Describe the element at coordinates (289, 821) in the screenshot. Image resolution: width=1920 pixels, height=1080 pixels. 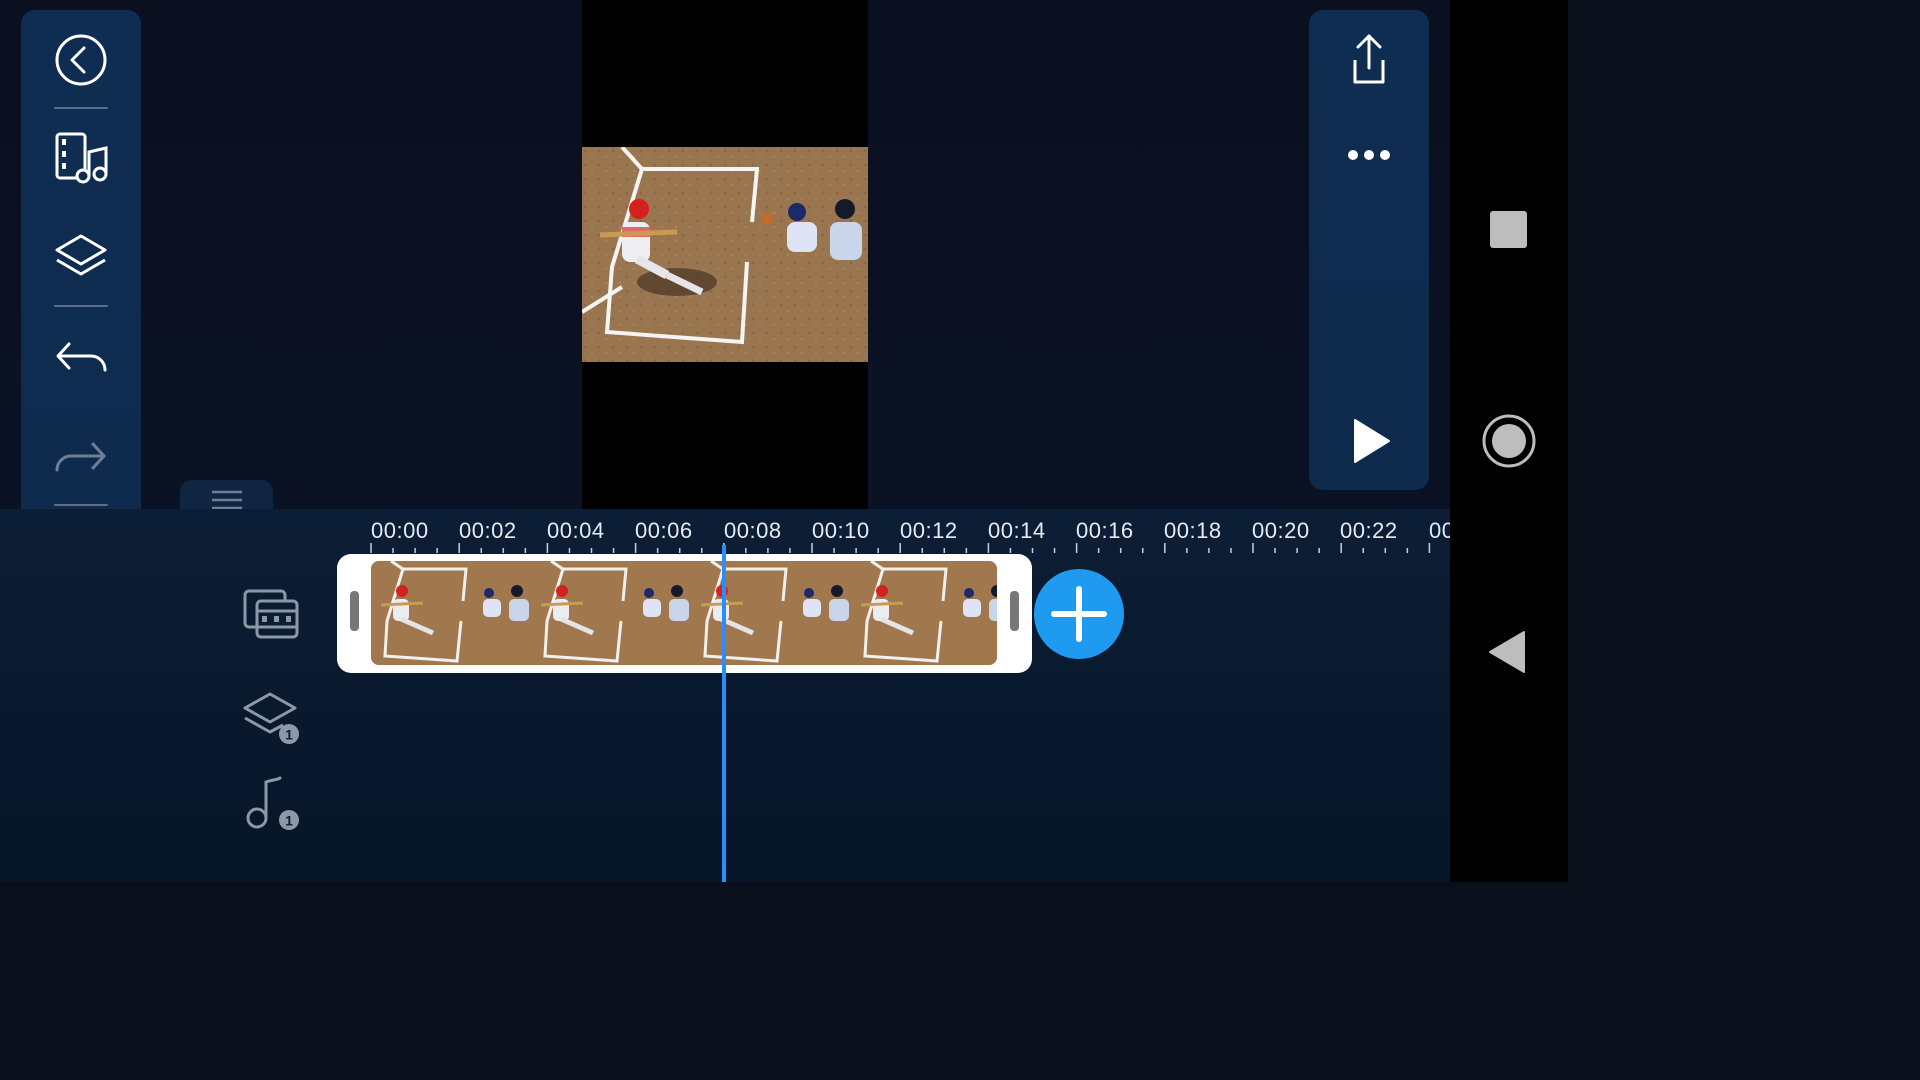
I see `audio-count-badge: 1` at that location.